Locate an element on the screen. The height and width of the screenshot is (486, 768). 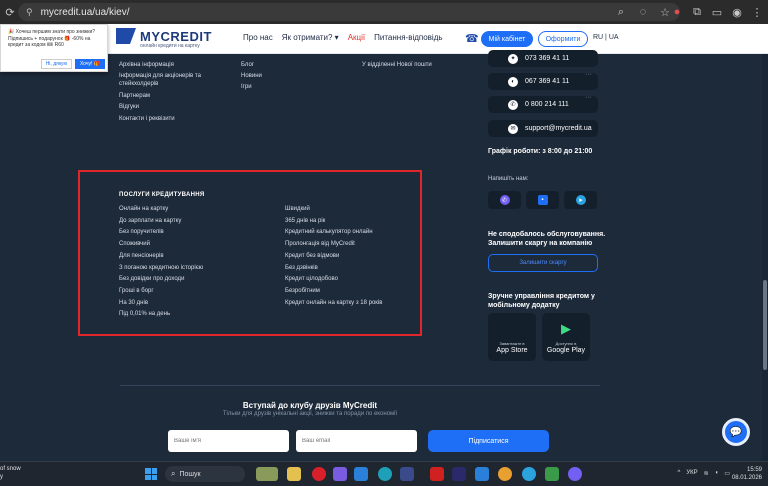
service-link: Онлайн на картку is located at coordinates (143, 209).